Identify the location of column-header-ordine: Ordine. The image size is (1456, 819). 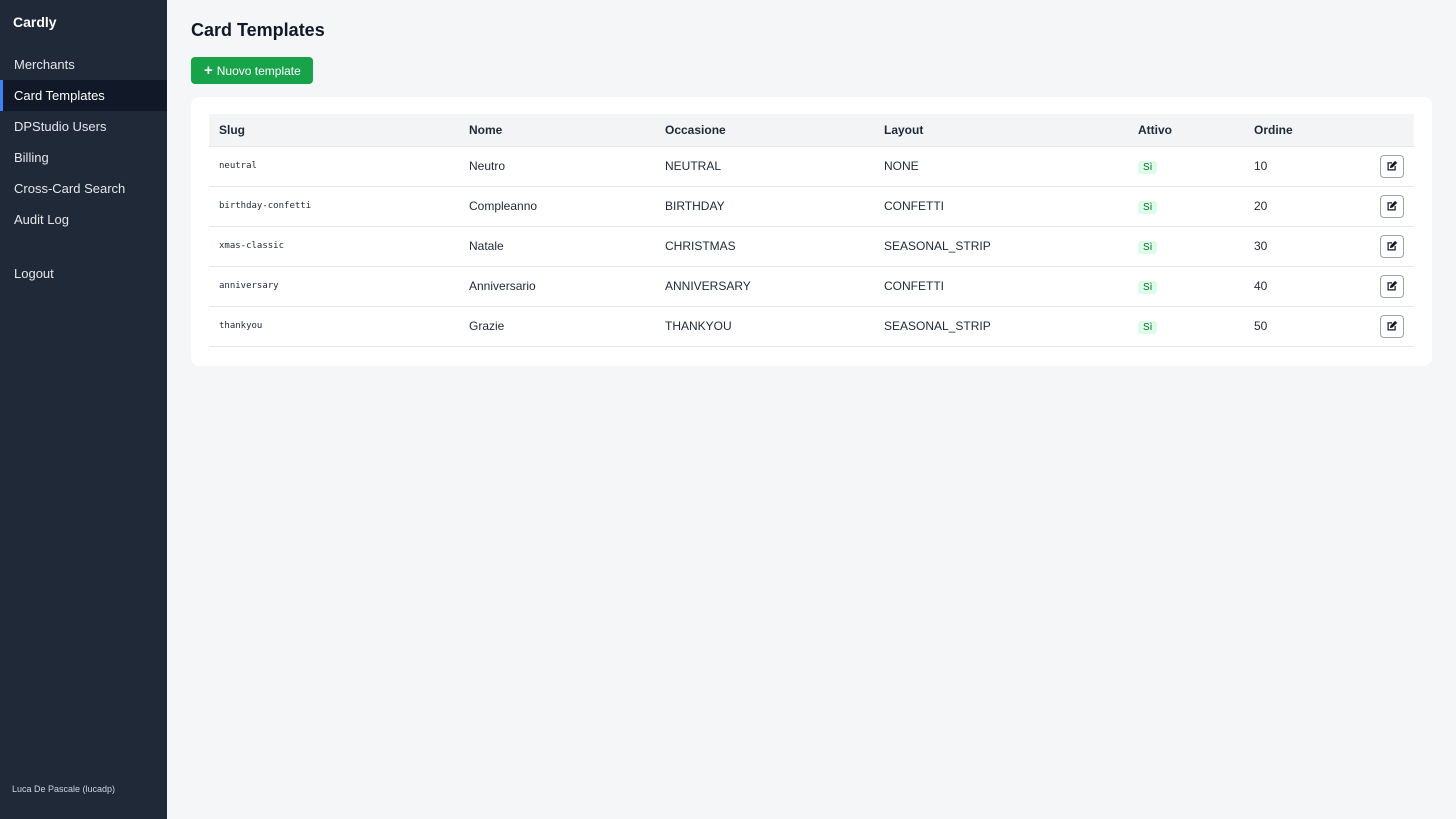
(1299, 130).